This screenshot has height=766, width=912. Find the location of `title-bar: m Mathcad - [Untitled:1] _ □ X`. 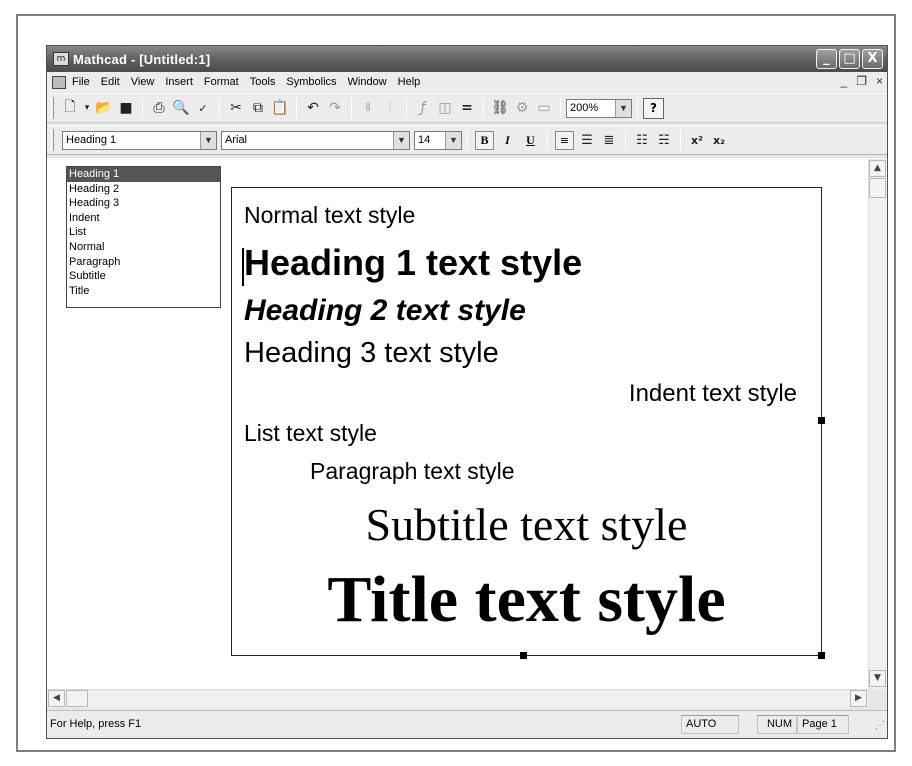

title-bar: m Mathcad - [Untitled:1] _ □ X is located at coordinates (467, 59).